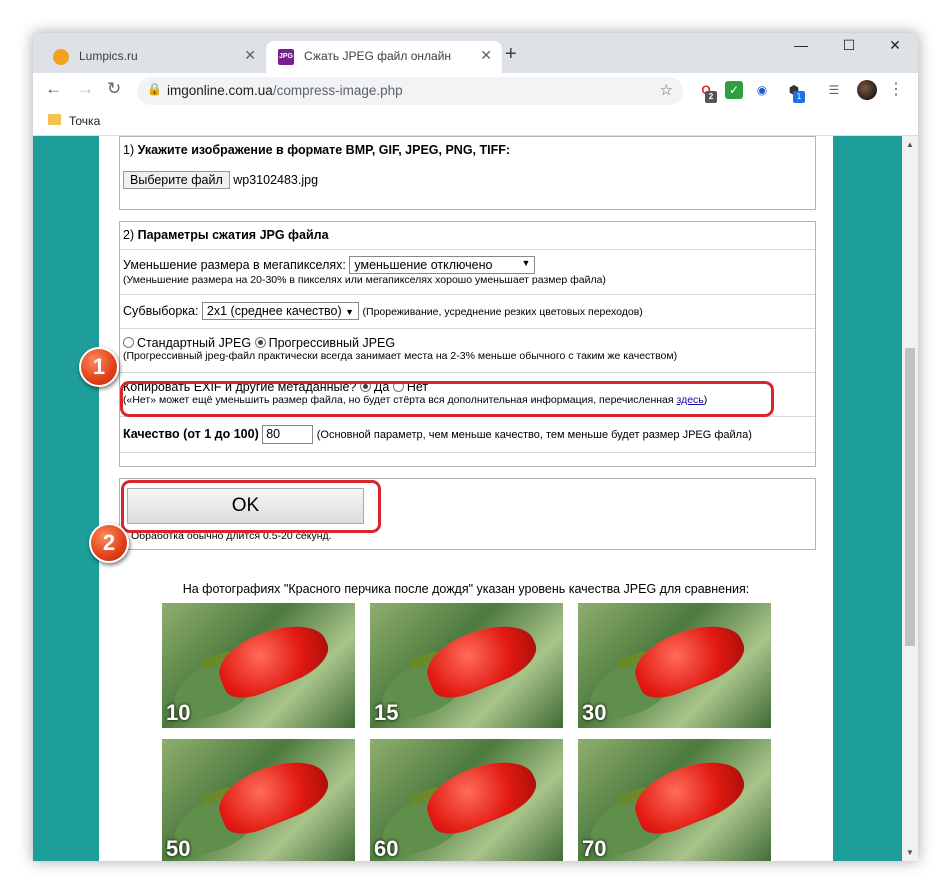 Image resolution: width=950 pixels, height=893 pixels. I want to click on scrollbar-thumb, so click(910, 497).